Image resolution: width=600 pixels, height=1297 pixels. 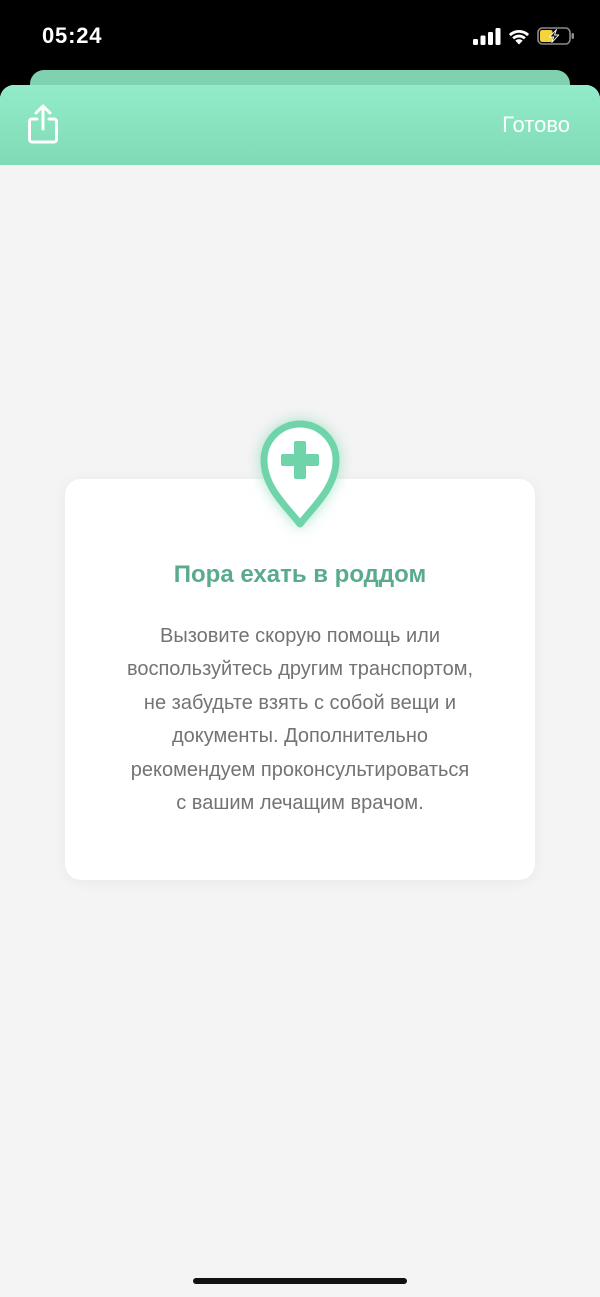 I want to click on status-time: 05:24, so click(x=72, y=35).